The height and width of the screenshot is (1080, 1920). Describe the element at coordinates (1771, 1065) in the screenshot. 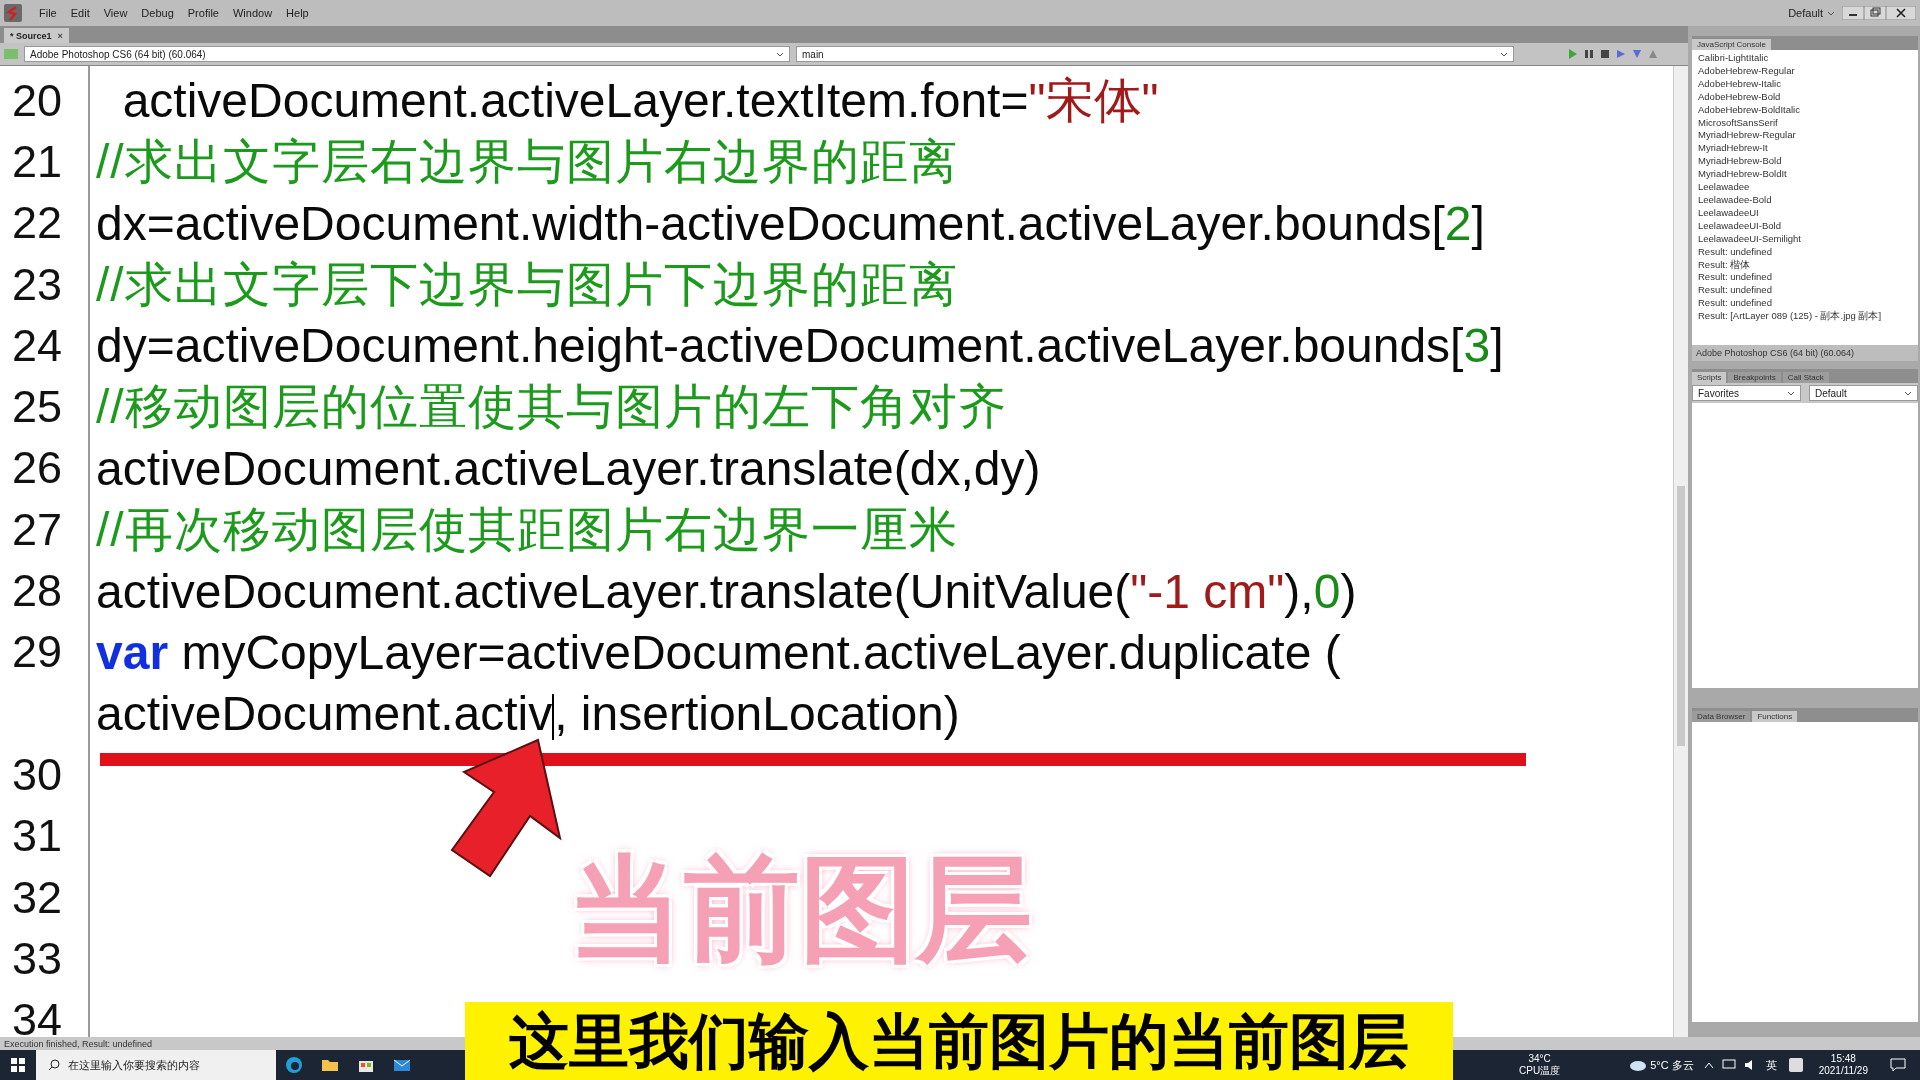

I see `input-method-indicator: 英` at that location.